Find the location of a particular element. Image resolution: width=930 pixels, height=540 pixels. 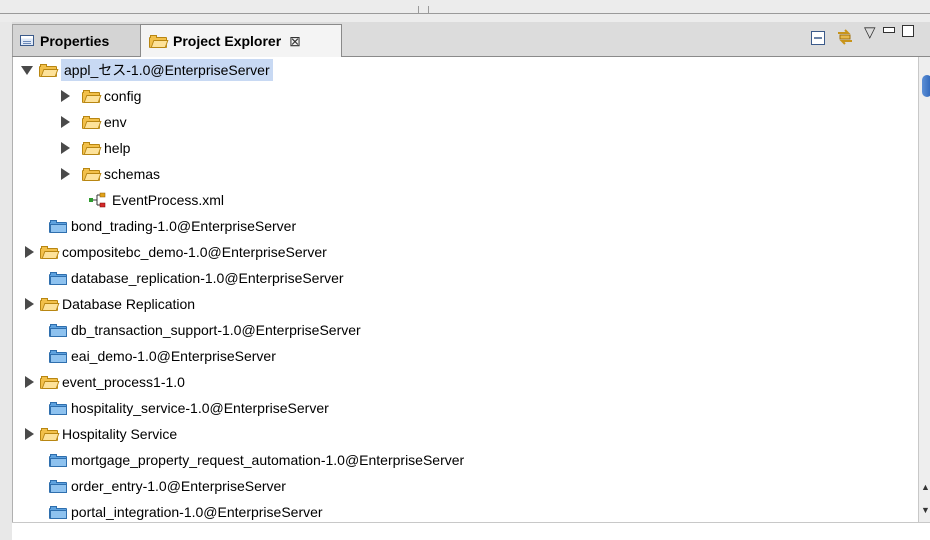

tab-project-explorer-label: Project Explorer is located at coordinates (227, 41).